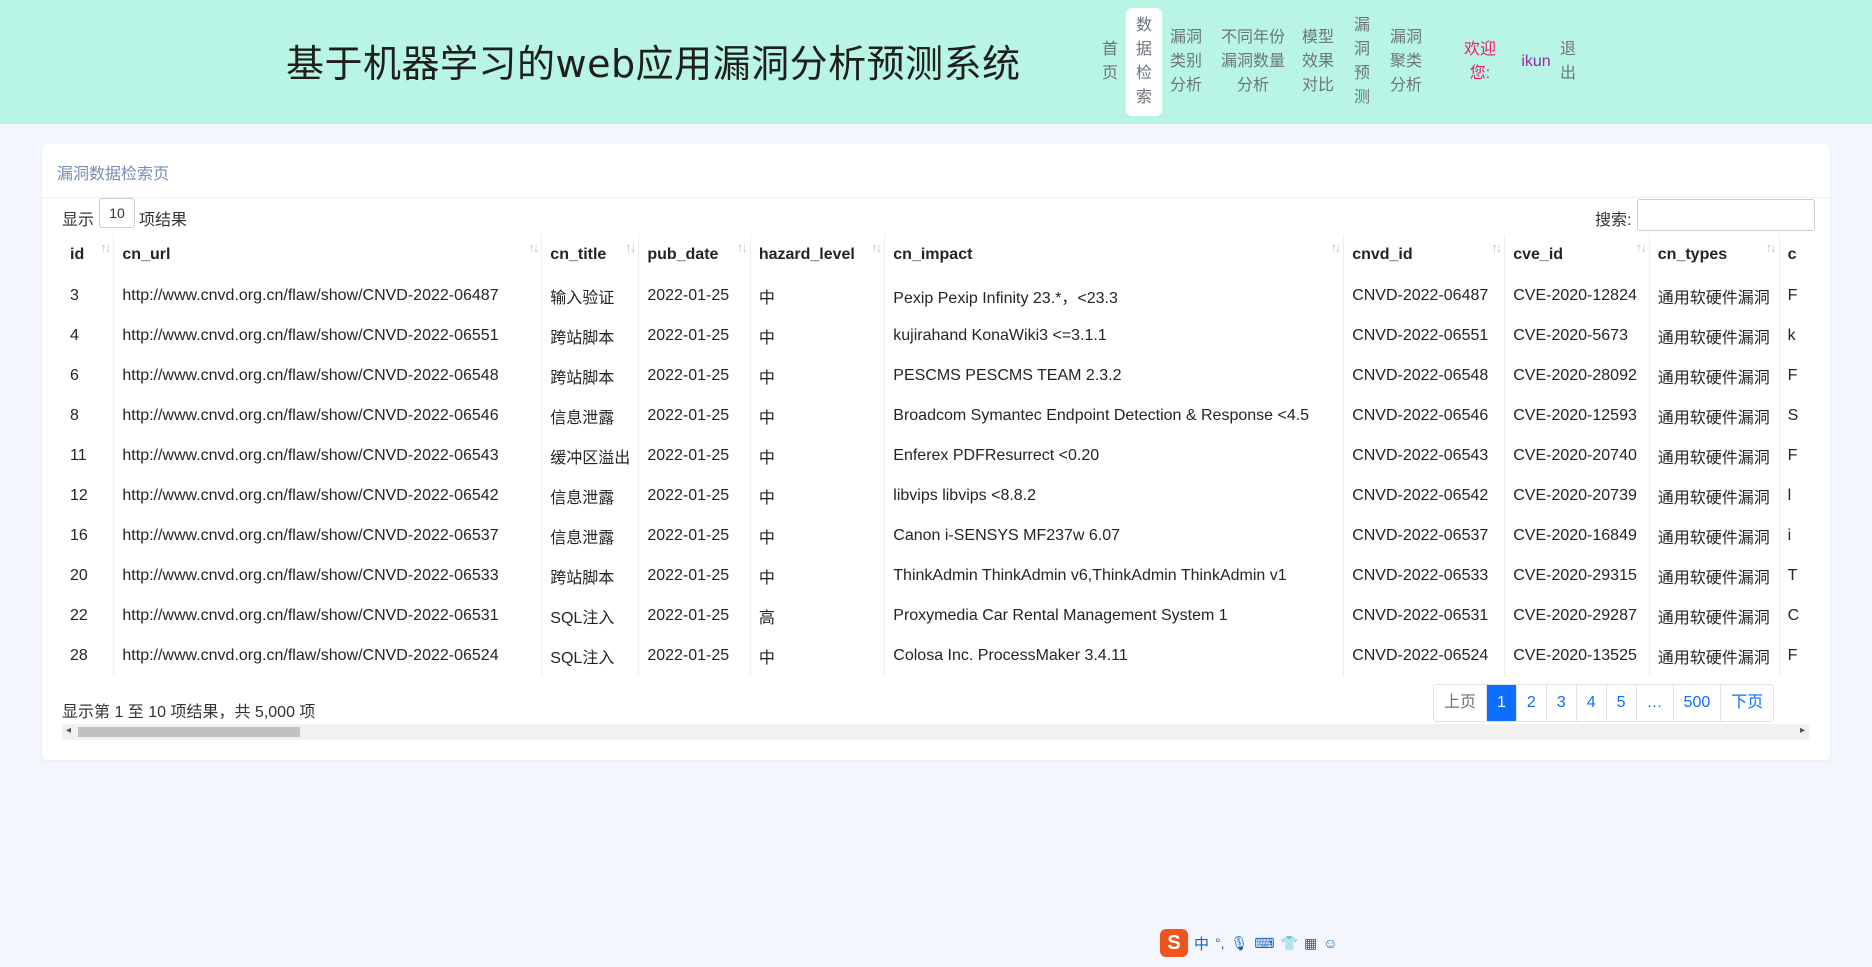  I want to click on prev-page-button: 上页, so click(1460, 703).